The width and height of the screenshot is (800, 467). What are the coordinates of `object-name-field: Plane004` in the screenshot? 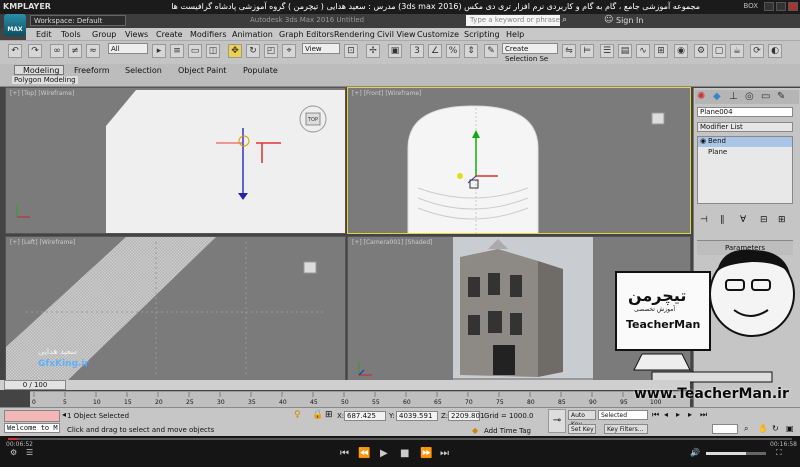 It's located at (745, 112).